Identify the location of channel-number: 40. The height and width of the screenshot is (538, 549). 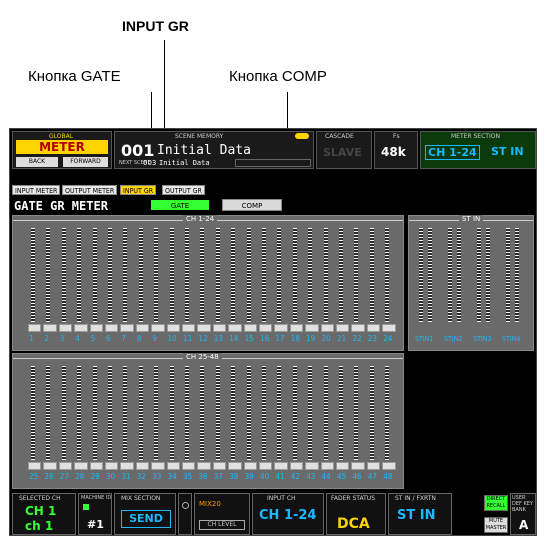
(264, 477).